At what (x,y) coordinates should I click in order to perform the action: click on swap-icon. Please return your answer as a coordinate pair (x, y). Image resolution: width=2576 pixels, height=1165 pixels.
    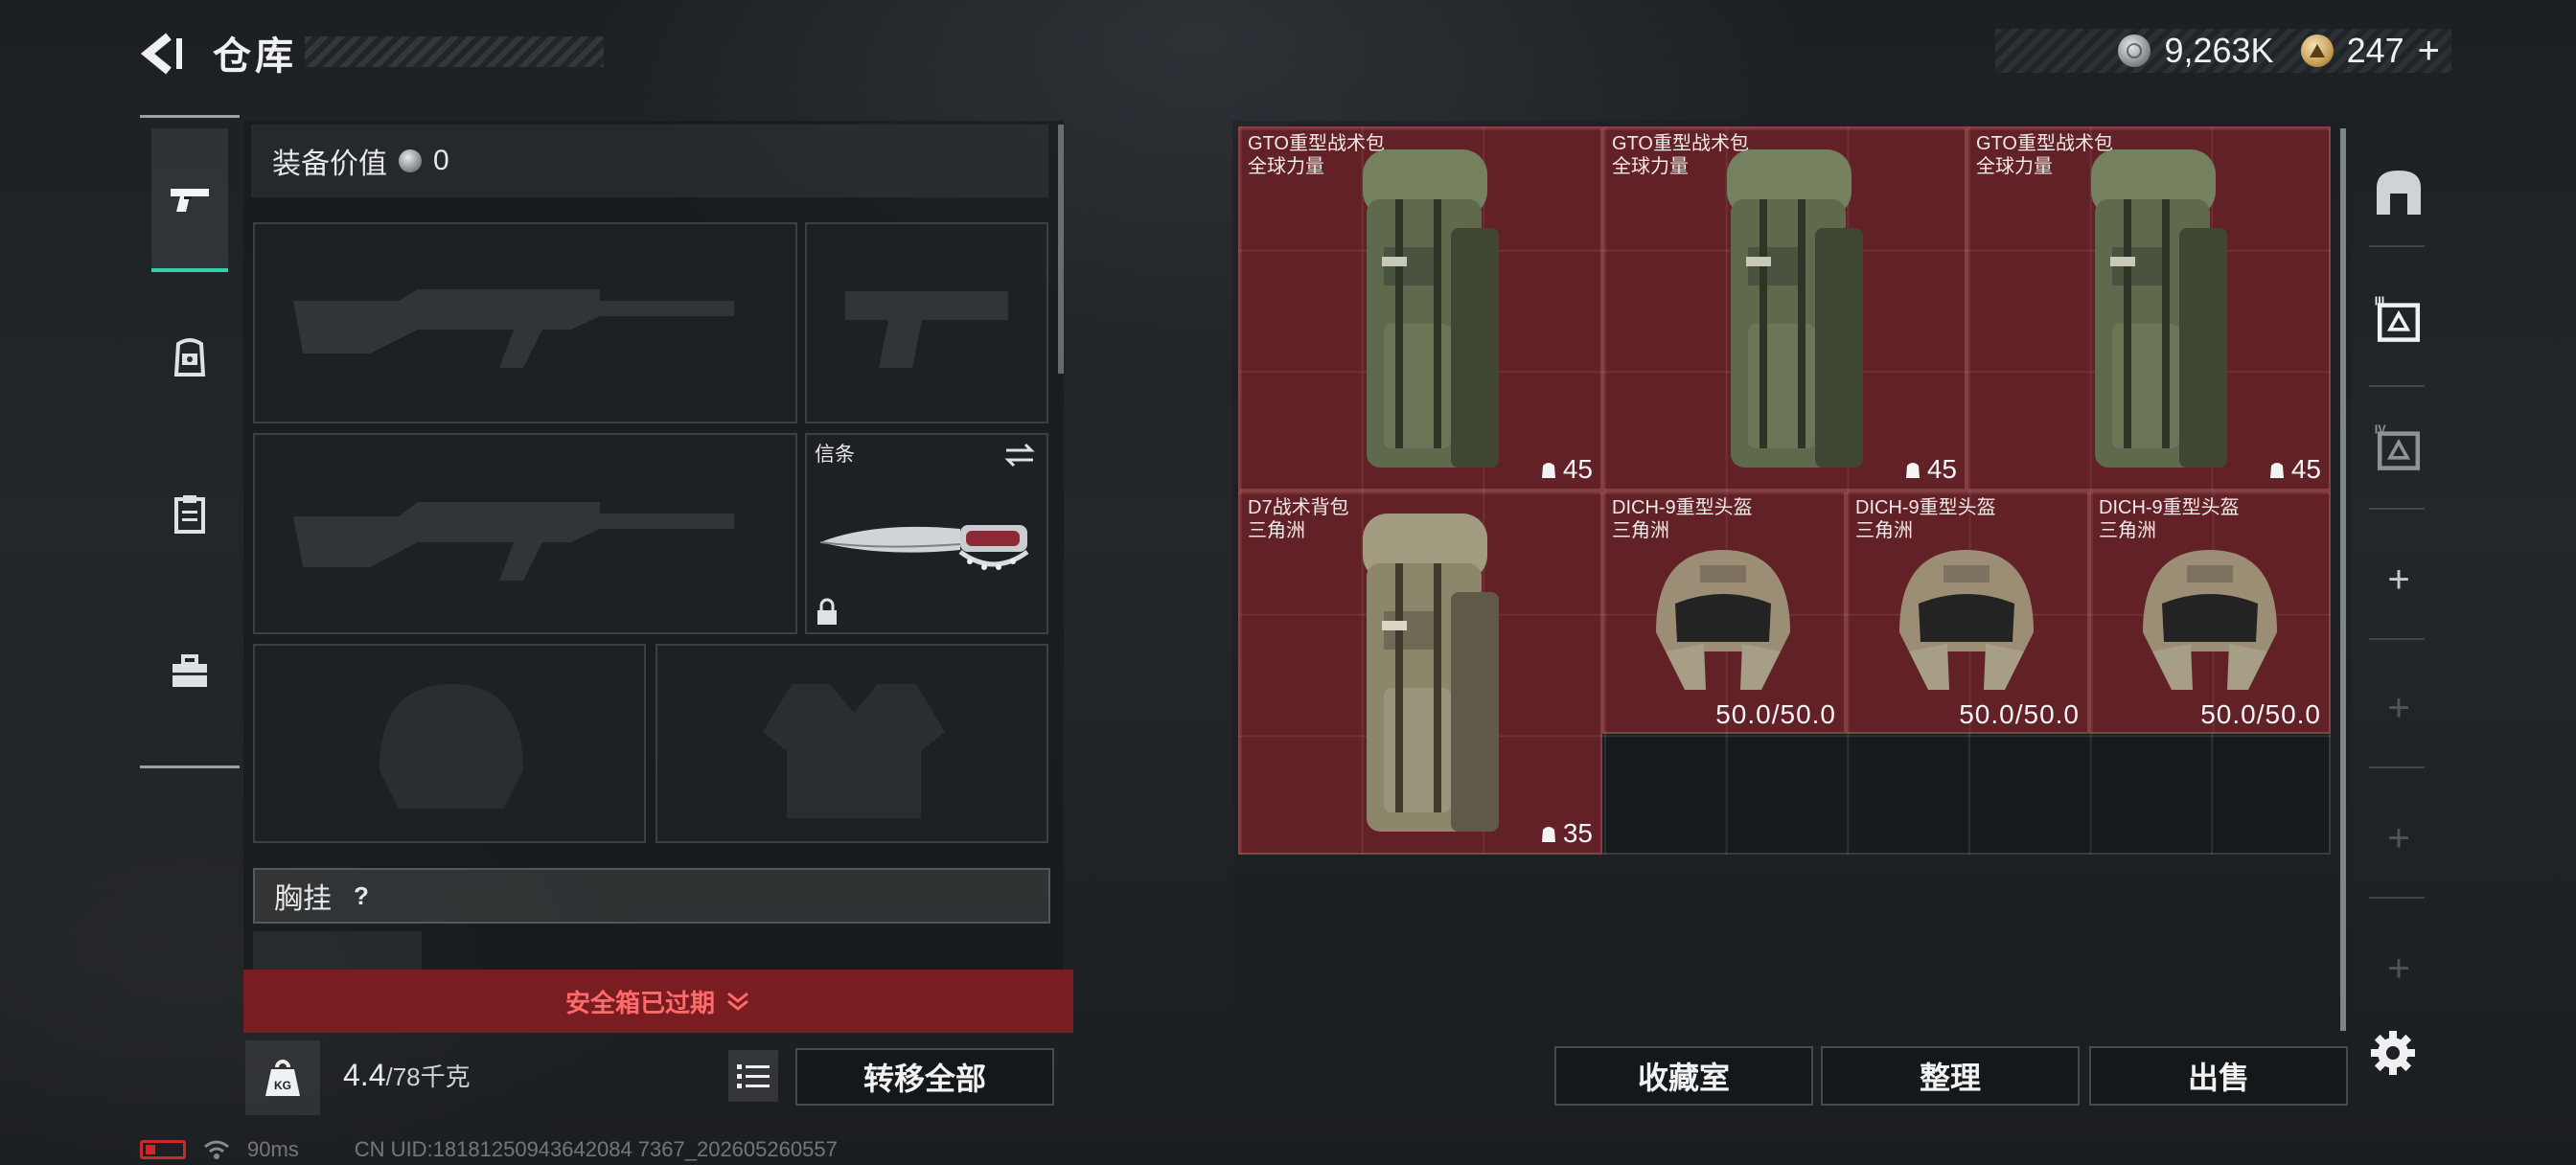
    Looking at the image, I should click on (1019, 455).